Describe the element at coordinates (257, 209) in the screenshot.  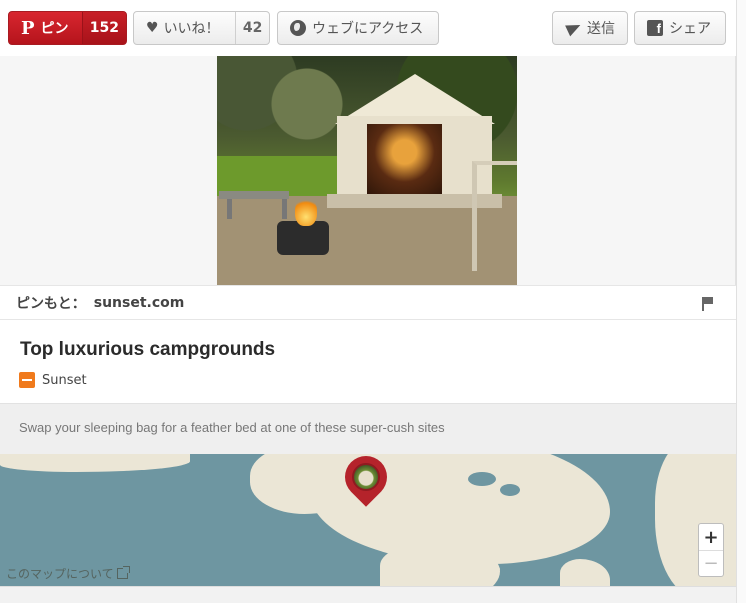
I see `image-picnic-table-legs` at that location.